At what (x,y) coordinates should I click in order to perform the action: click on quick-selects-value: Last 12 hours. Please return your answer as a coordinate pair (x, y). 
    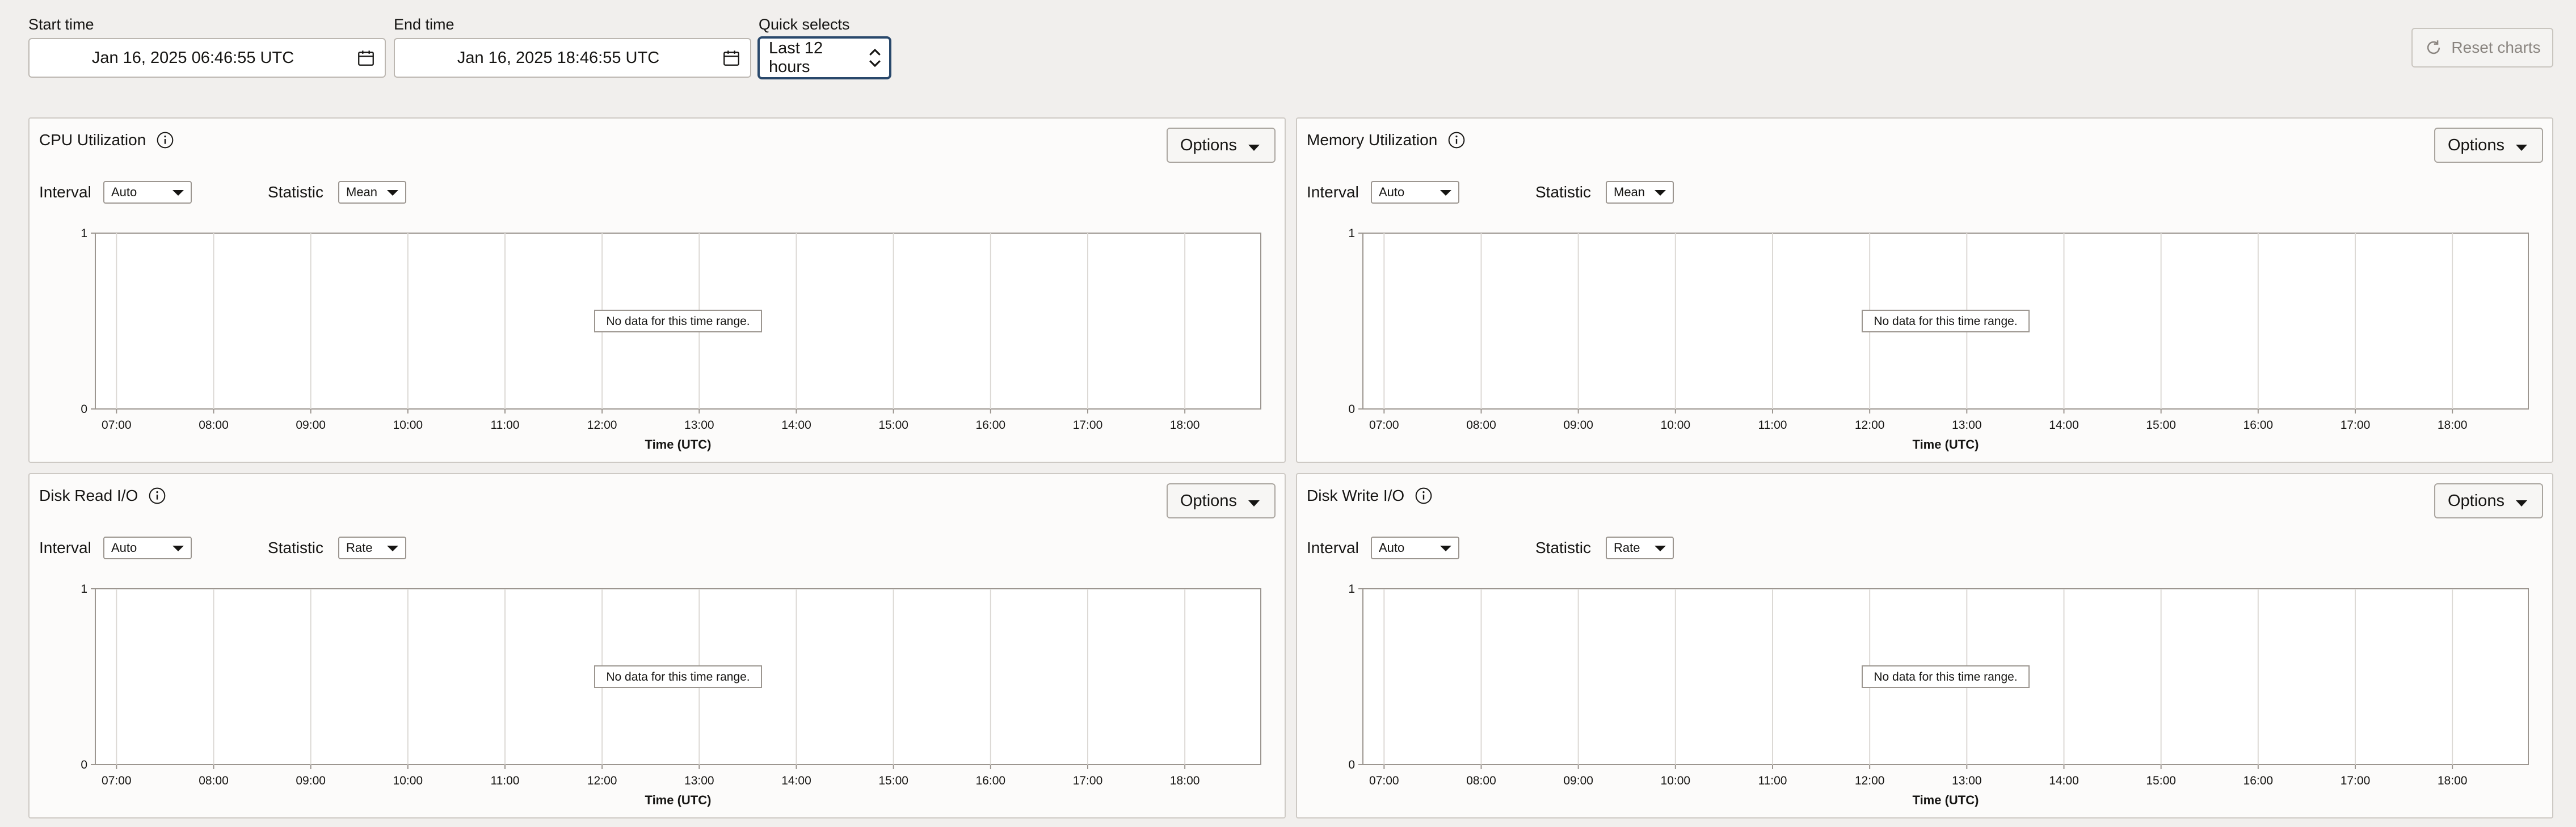
    Looking at the image, I should click on (796, 57).